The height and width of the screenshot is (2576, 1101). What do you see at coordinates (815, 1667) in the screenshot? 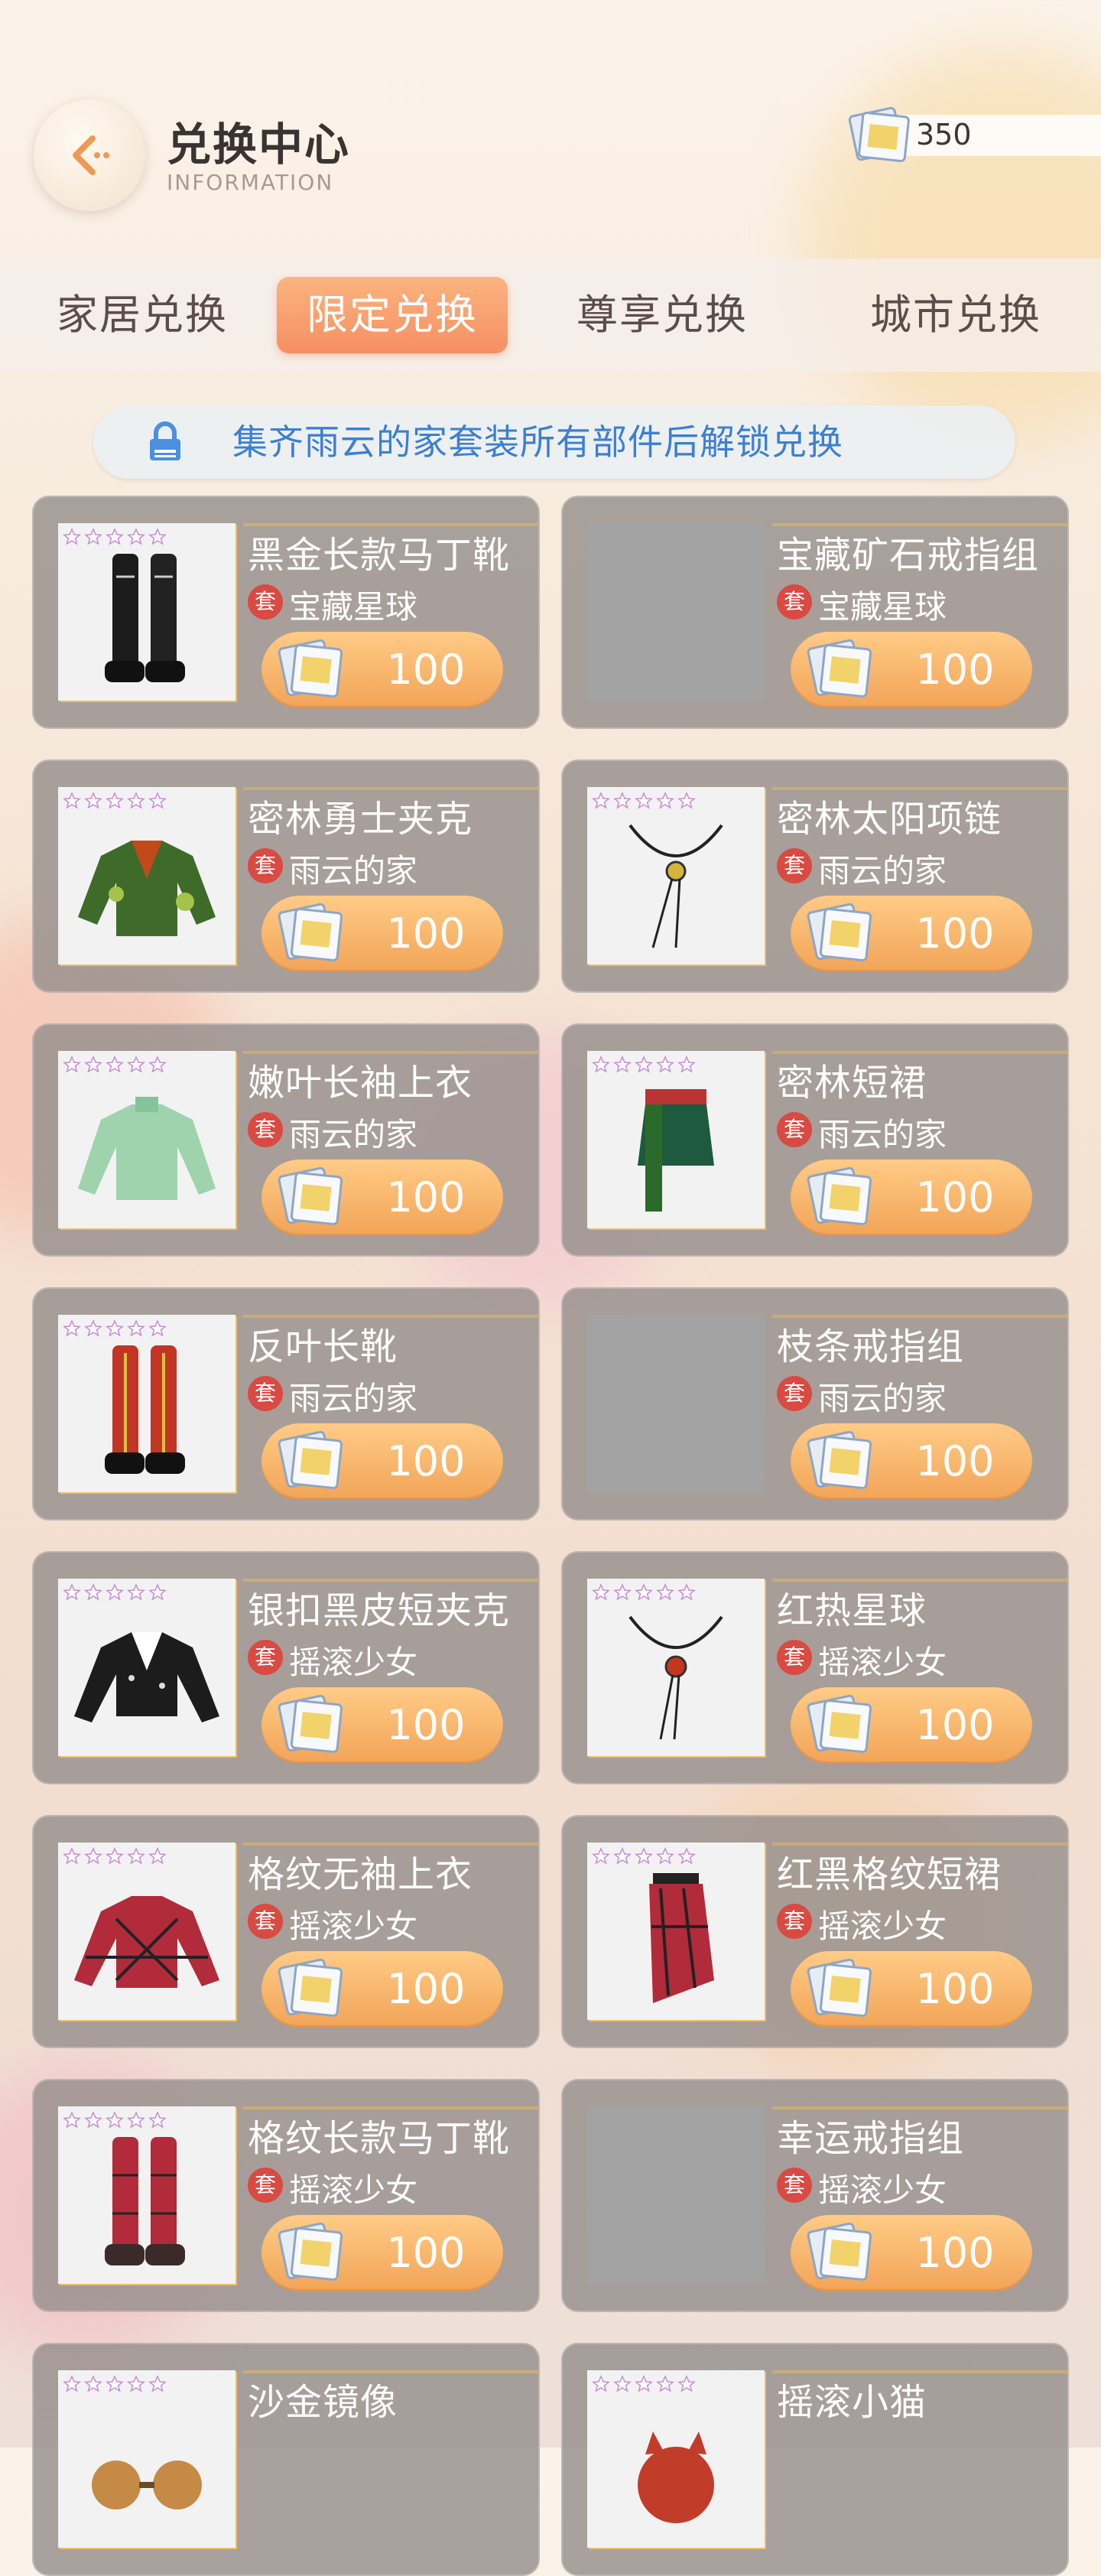
I see `item-card: 红热星球套摇滚少女 100` at bounding box center [815, 1667].